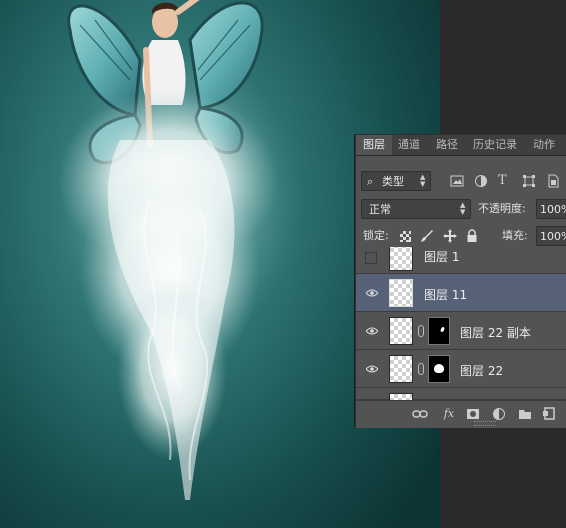 This screenshot has height=528, width=566. Describe the element at coordinates (449, 414) in the screenshot. I see `fx-icon: fx` at that location.